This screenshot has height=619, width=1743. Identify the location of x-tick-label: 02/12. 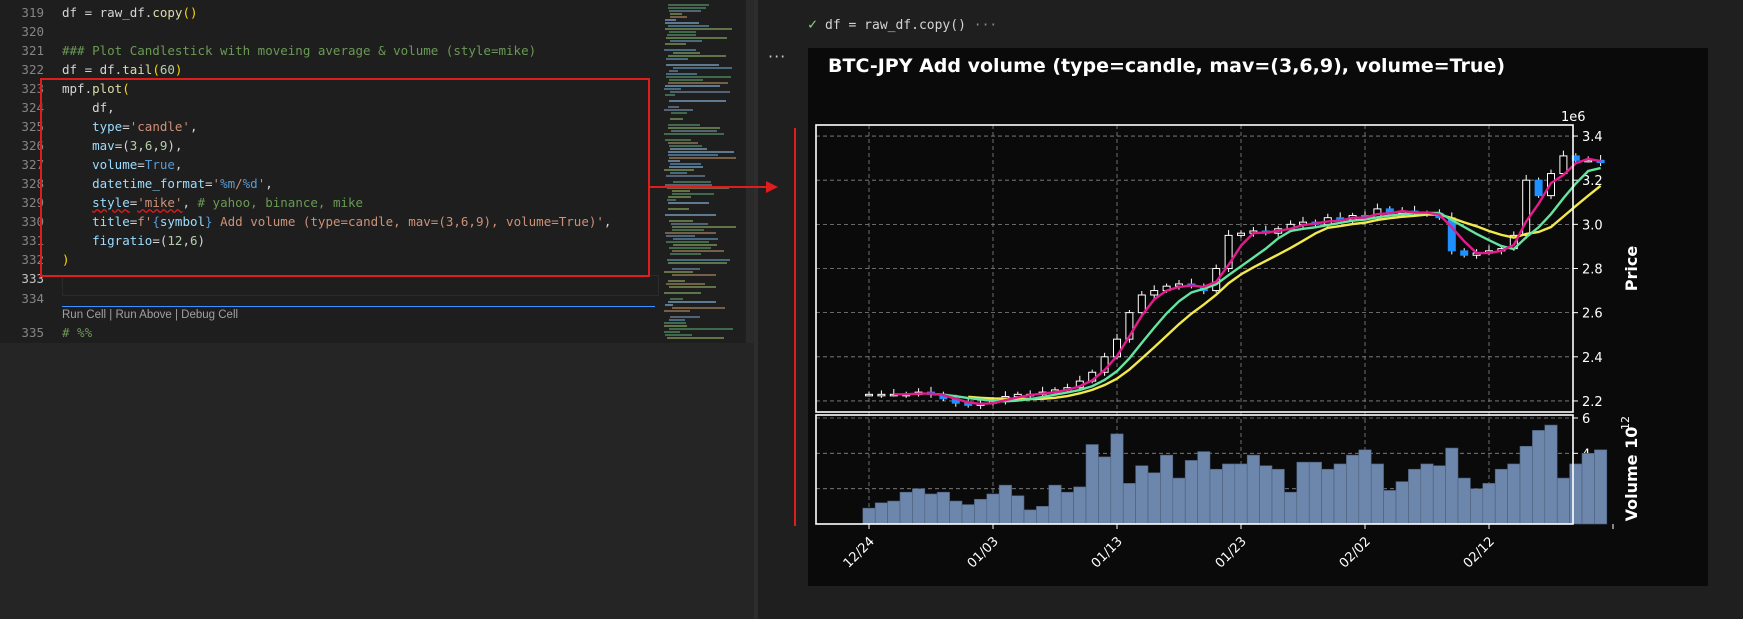
(1479, 552).